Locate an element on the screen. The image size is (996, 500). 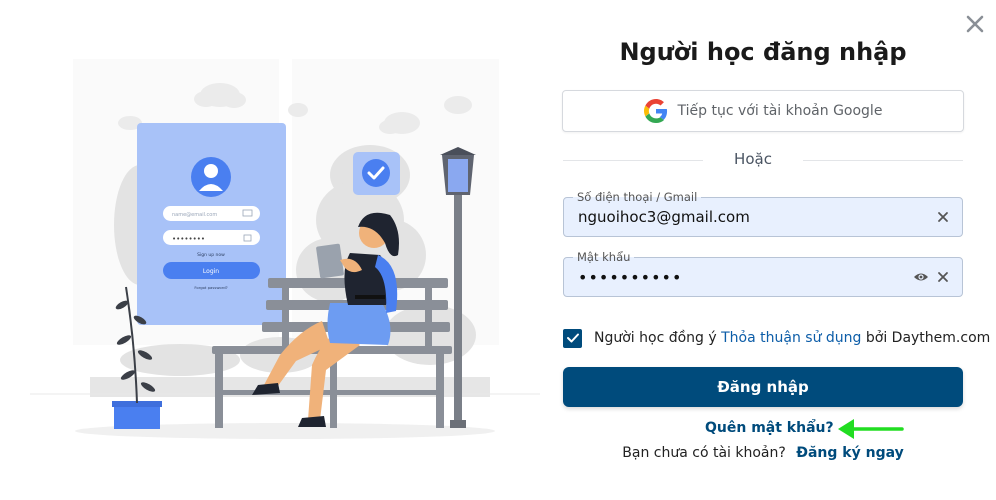
divider-line-right is located at coordinates (883, 160).